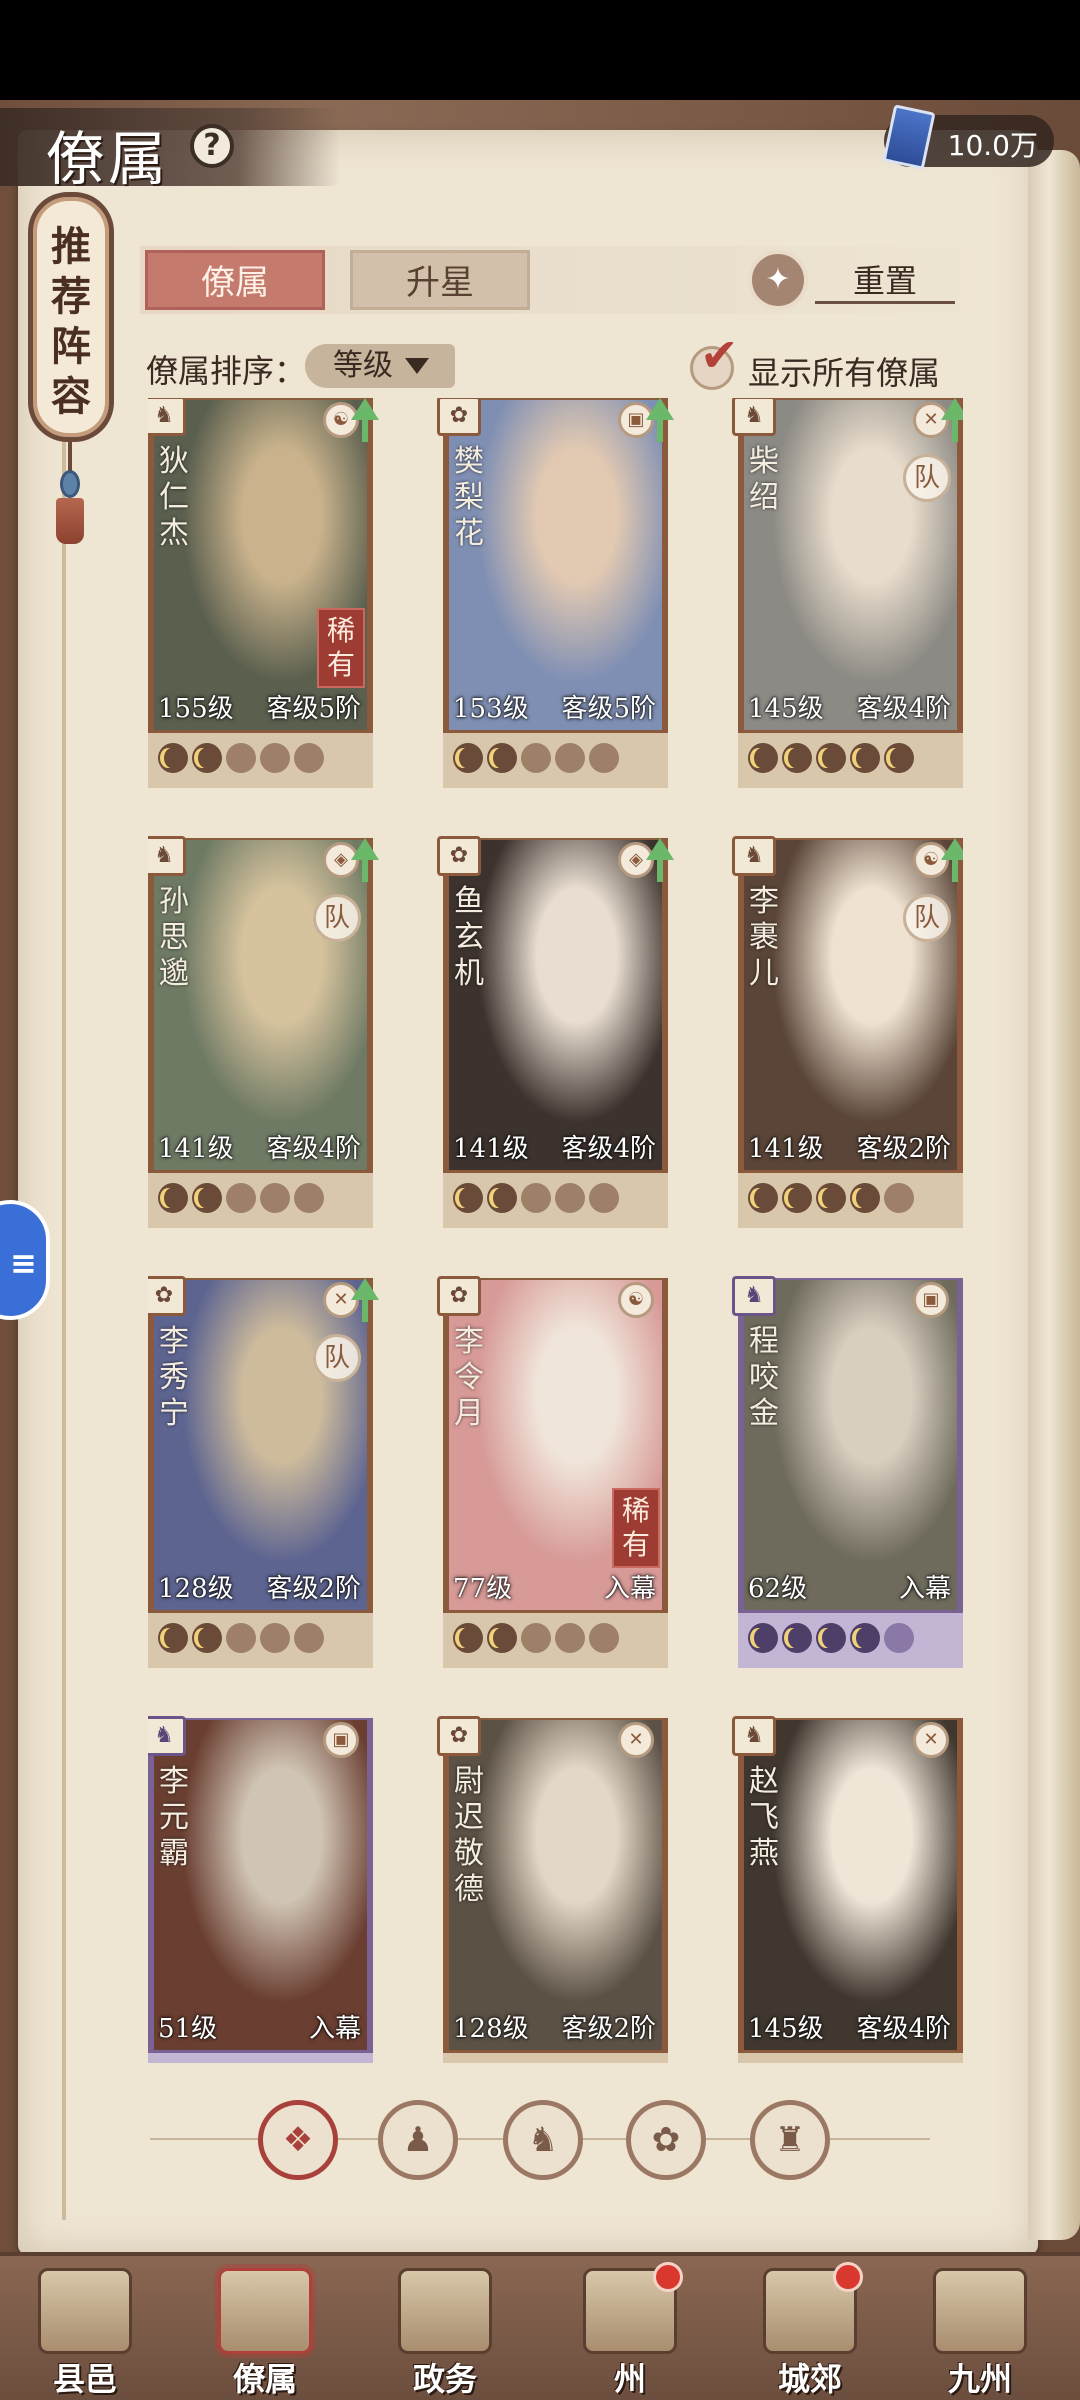  Describe the element at coordinates (445, 2330) in the screenshot. I see `nav-item: 政务` at that location.